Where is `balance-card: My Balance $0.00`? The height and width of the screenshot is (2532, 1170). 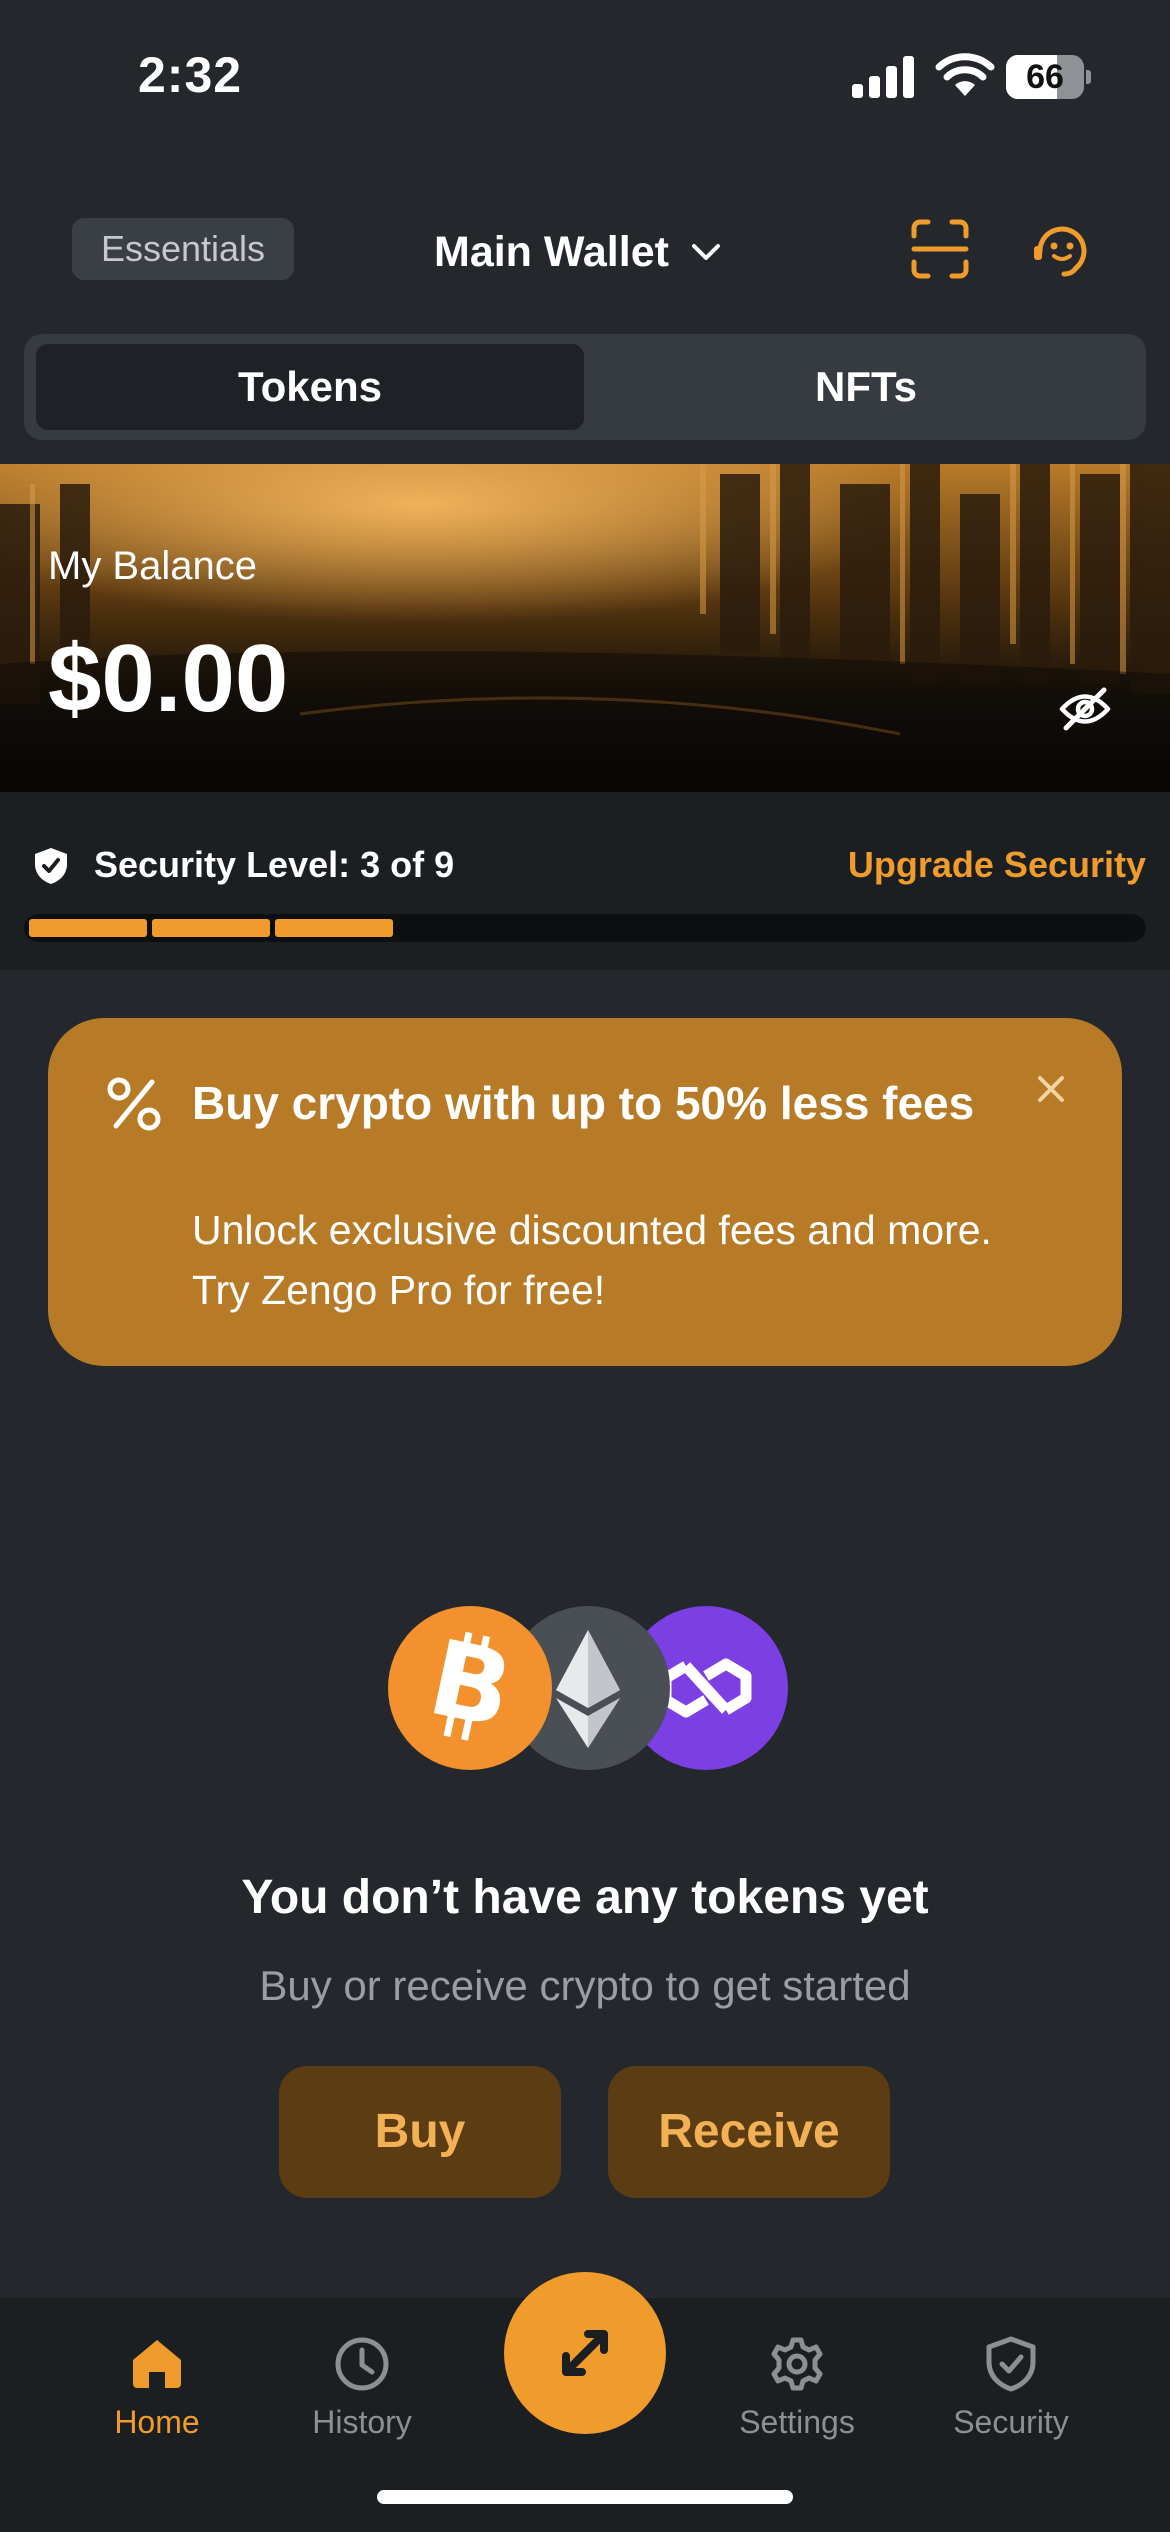 balance-card: My Balance $0.00 is located at coordinates (585, 628).